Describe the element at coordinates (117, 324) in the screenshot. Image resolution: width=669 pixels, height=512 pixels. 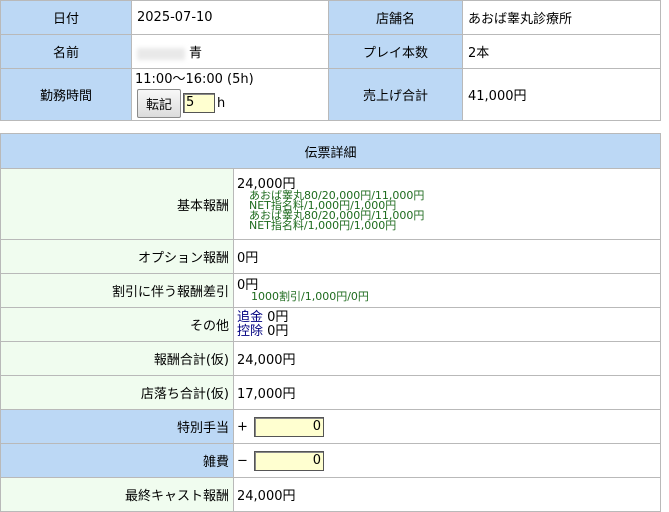
I see `other-label: その他` at that location.